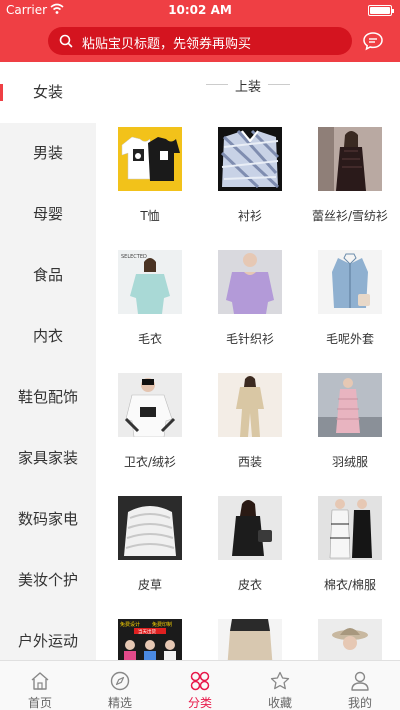 The height and width of the screenshot is (710, 400). I want to click on sidebar-item-outdoor: 户外运动, so click(48, 635).